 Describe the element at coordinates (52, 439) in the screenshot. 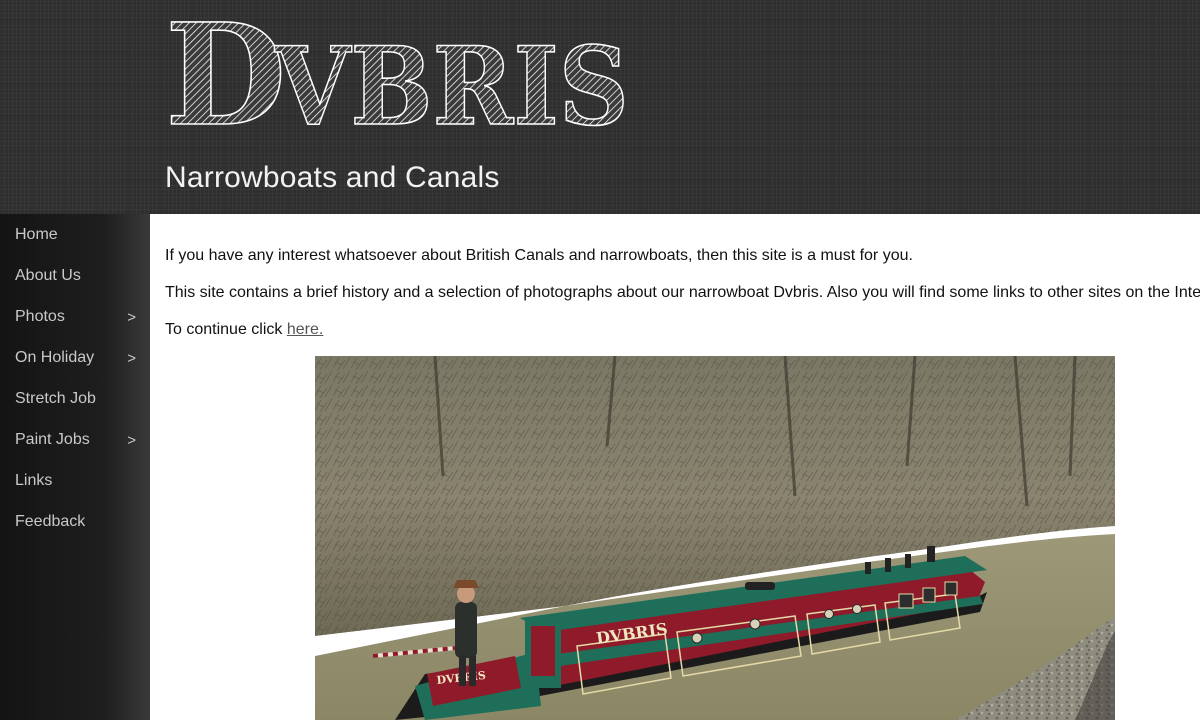

I see `nav-item-label: Paint Jobs` at that location.